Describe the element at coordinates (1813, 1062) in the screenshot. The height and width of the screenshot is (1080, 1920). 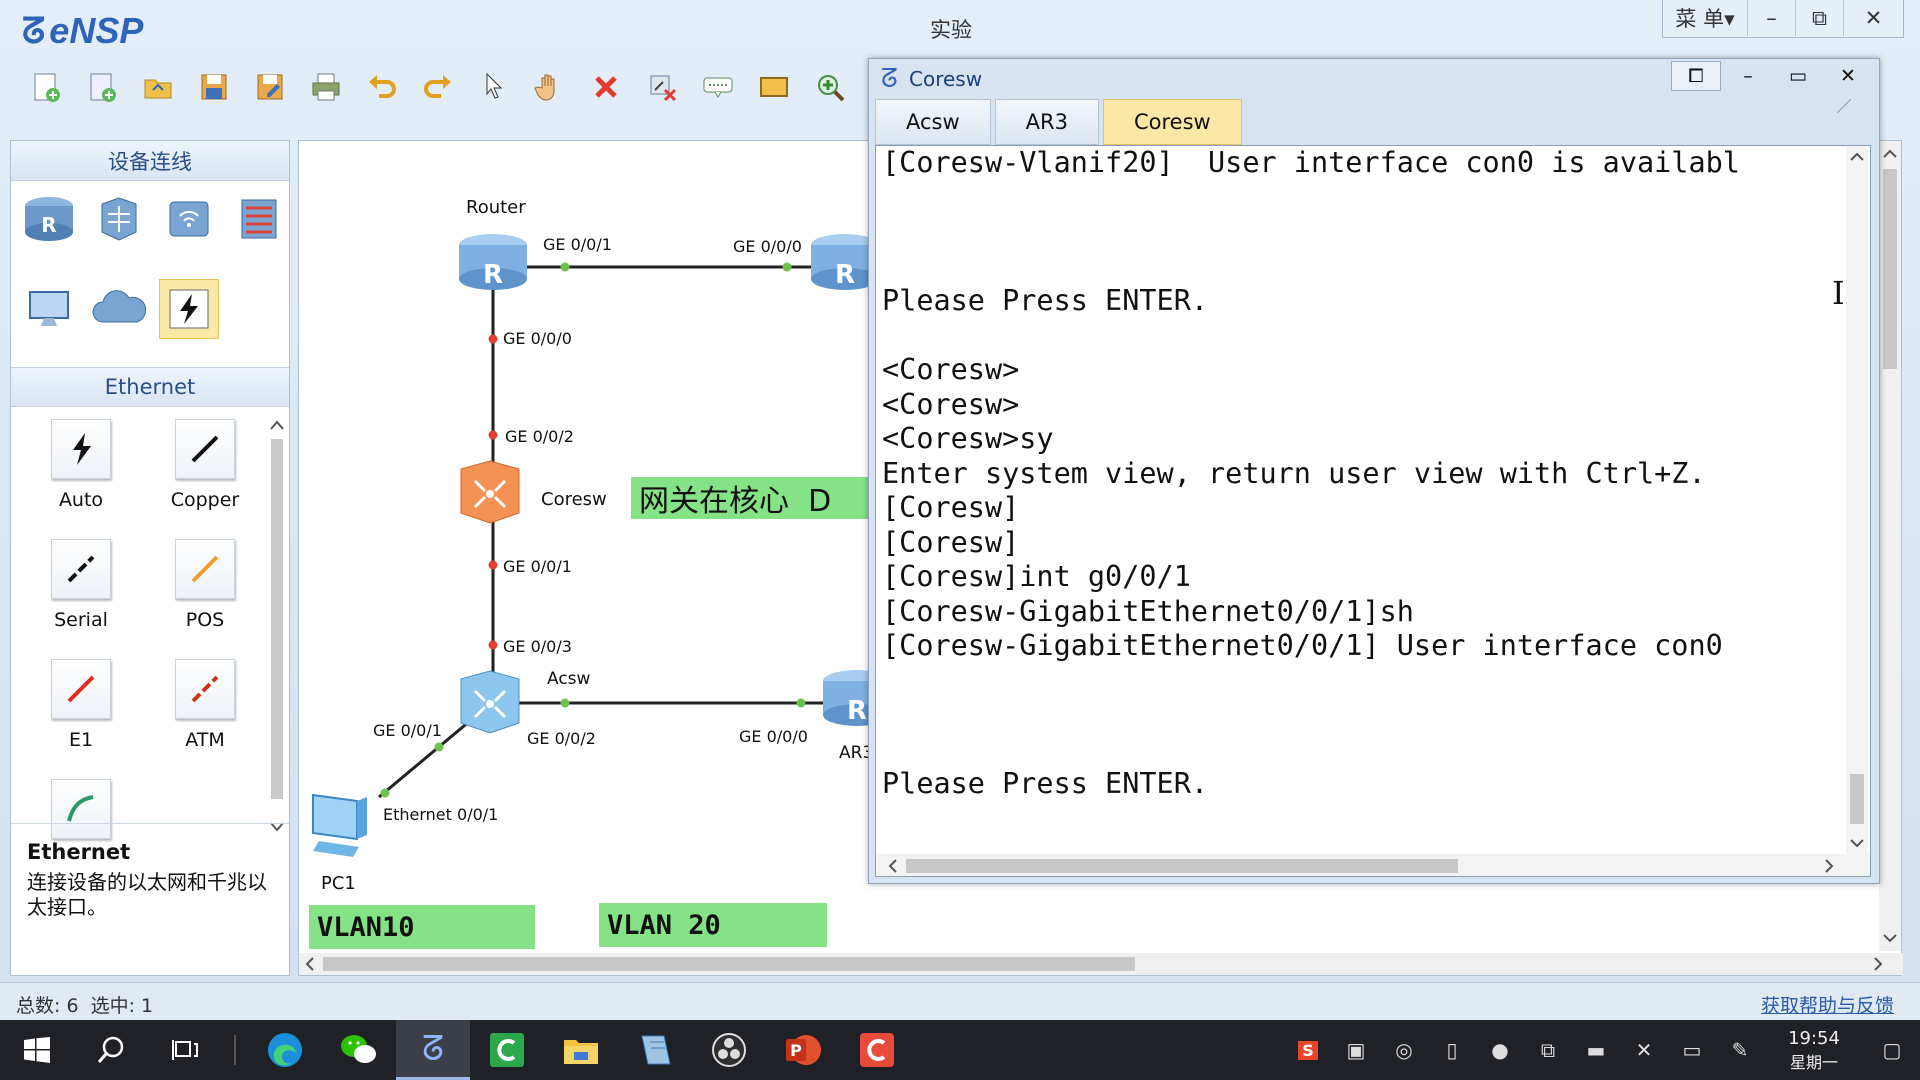
I see `clock-day: 星期一` at that location.